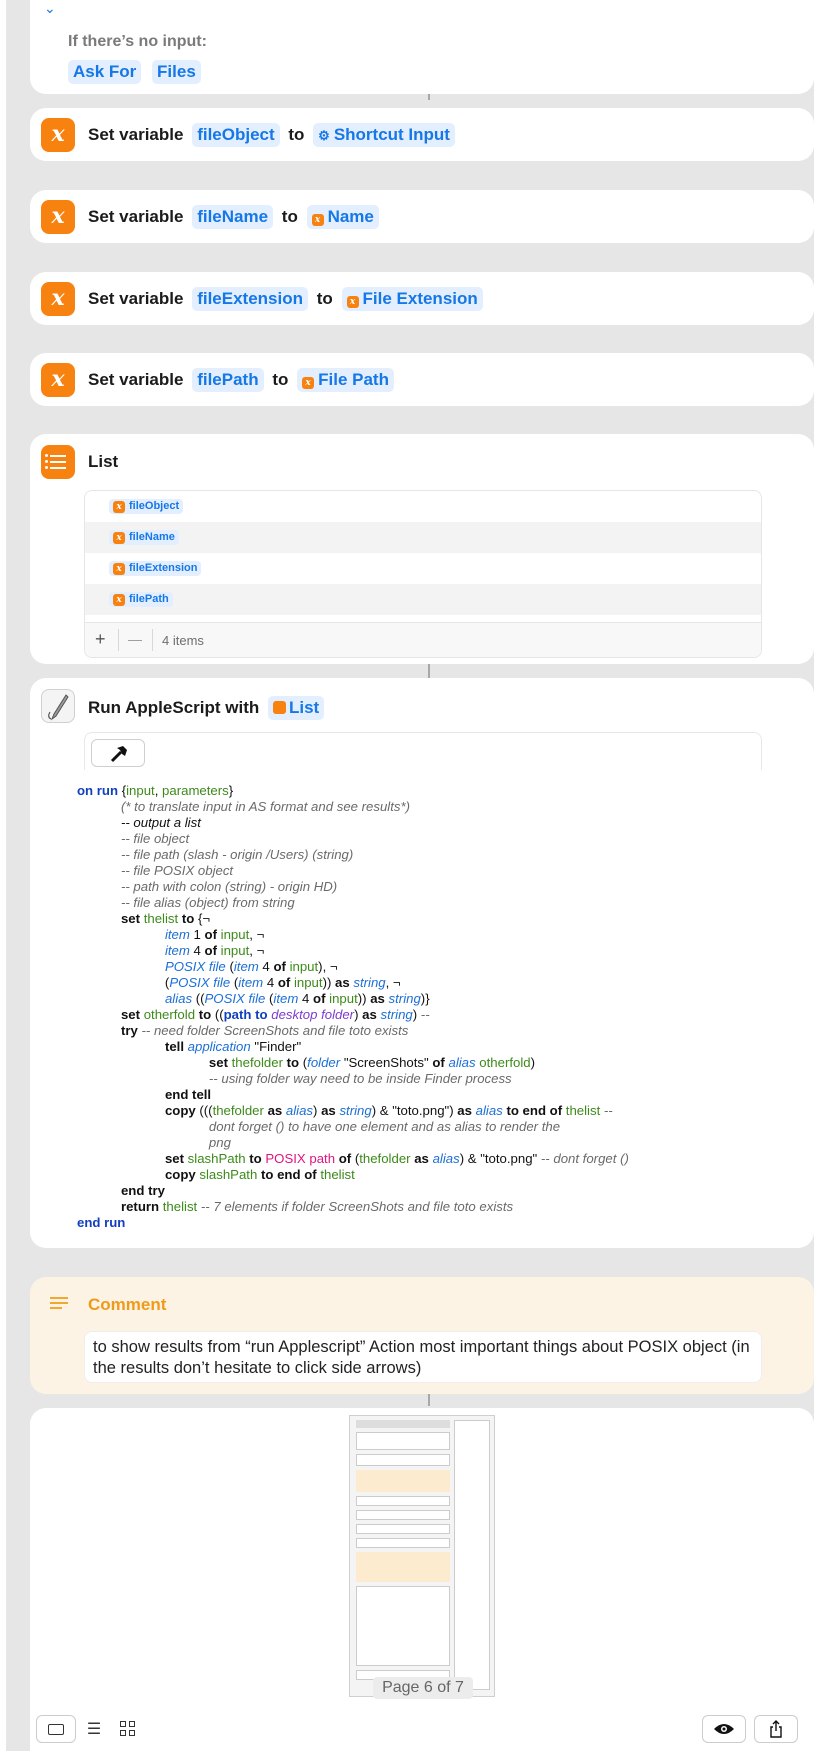 The height and width of the screenshot is (1751, 814). I want to click on share-icon, so click(776, 1729).